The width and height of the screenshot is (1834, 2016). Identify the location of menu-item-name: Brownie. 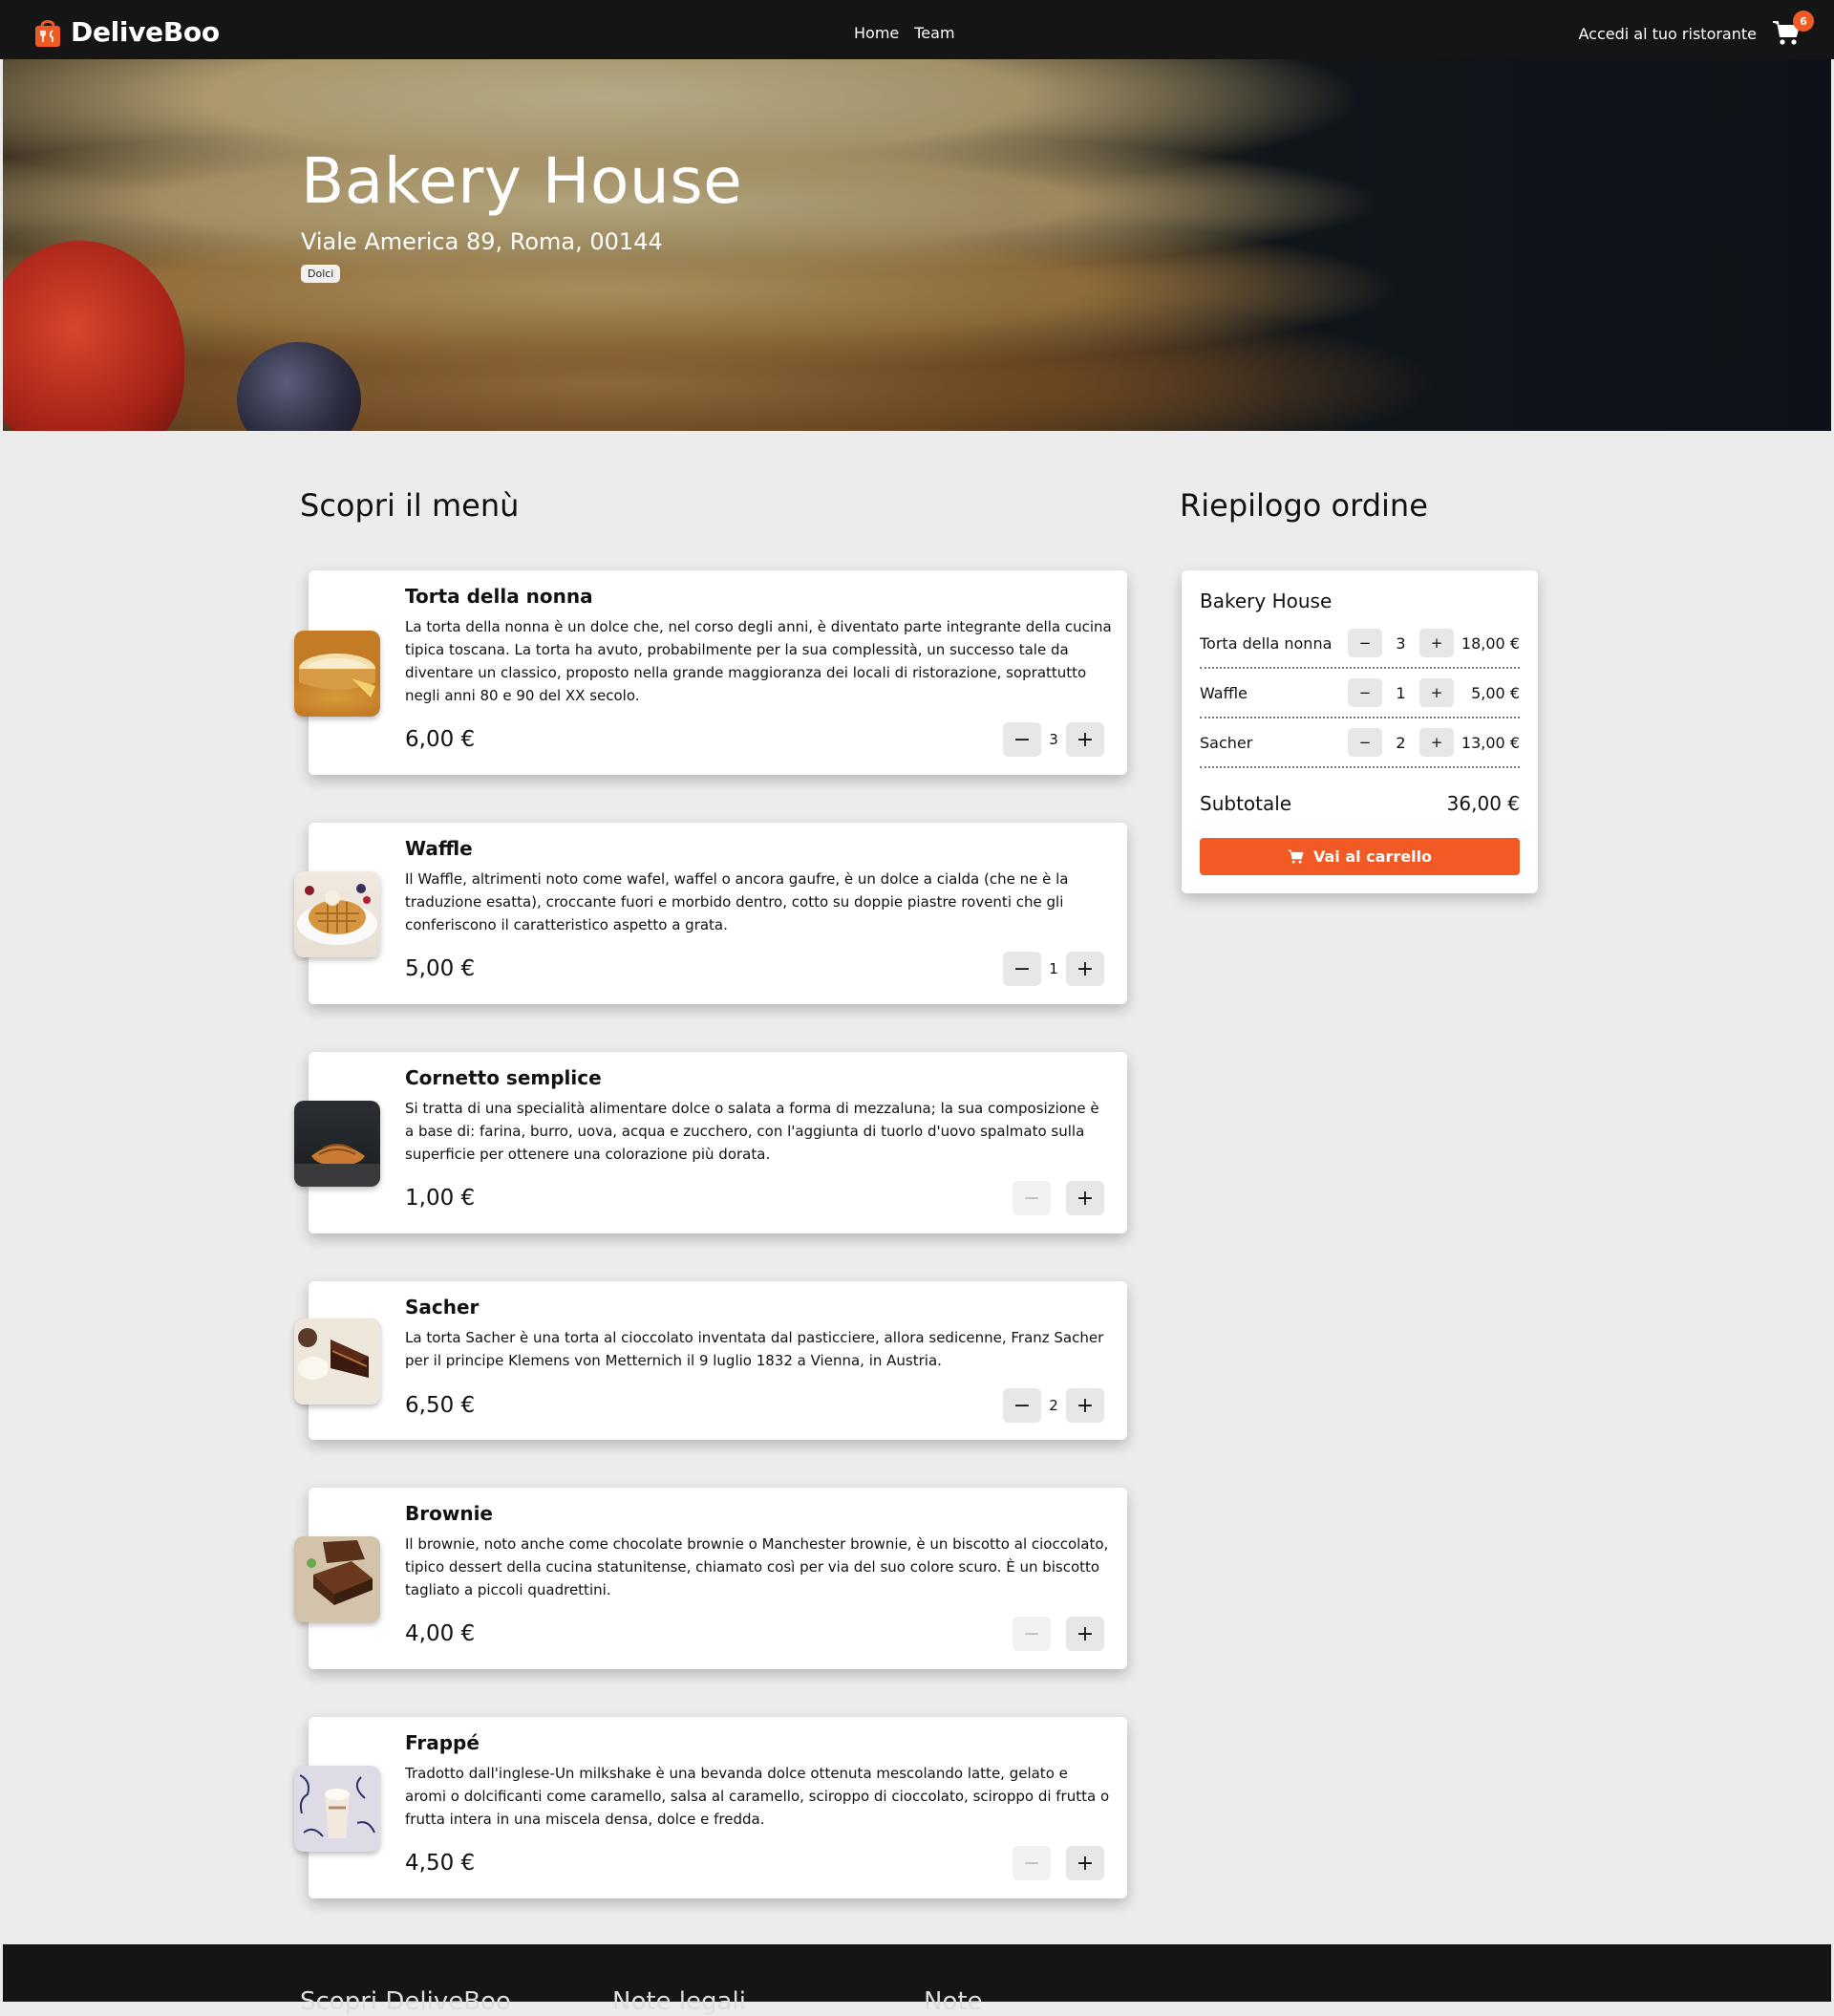
(449, 1513).